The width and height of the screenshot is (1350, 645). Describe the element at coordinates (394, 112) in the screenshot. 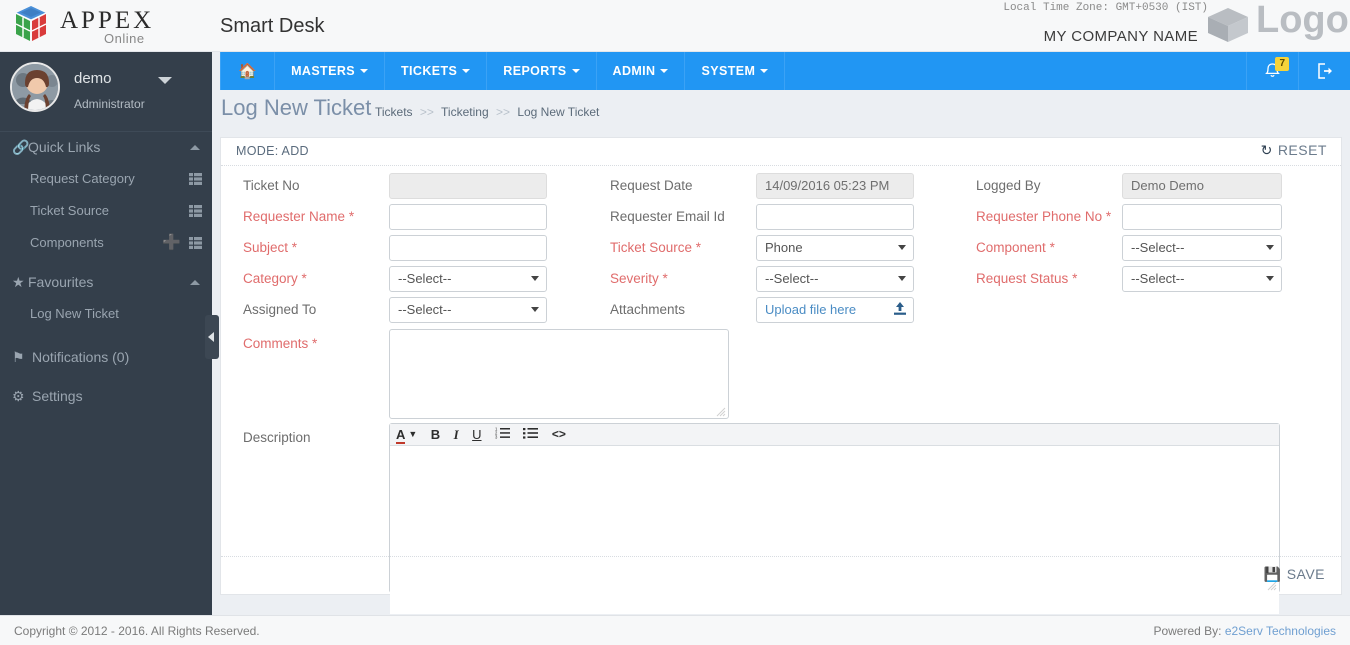

I see `breadcrumb-item-tickets: Tickets` at that location.